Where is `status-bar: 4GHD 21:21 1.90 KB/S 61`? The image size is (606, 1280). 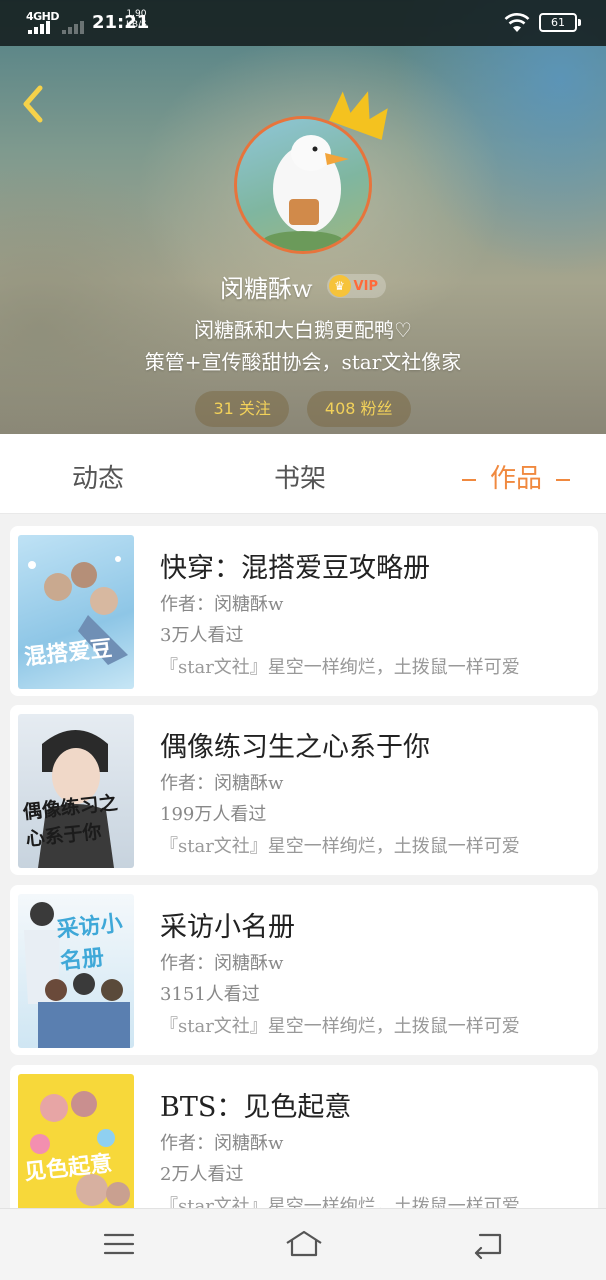
status-bar: 4GHD 21:21 1.90 KB/S 61 is located at coordinates (303, 23).